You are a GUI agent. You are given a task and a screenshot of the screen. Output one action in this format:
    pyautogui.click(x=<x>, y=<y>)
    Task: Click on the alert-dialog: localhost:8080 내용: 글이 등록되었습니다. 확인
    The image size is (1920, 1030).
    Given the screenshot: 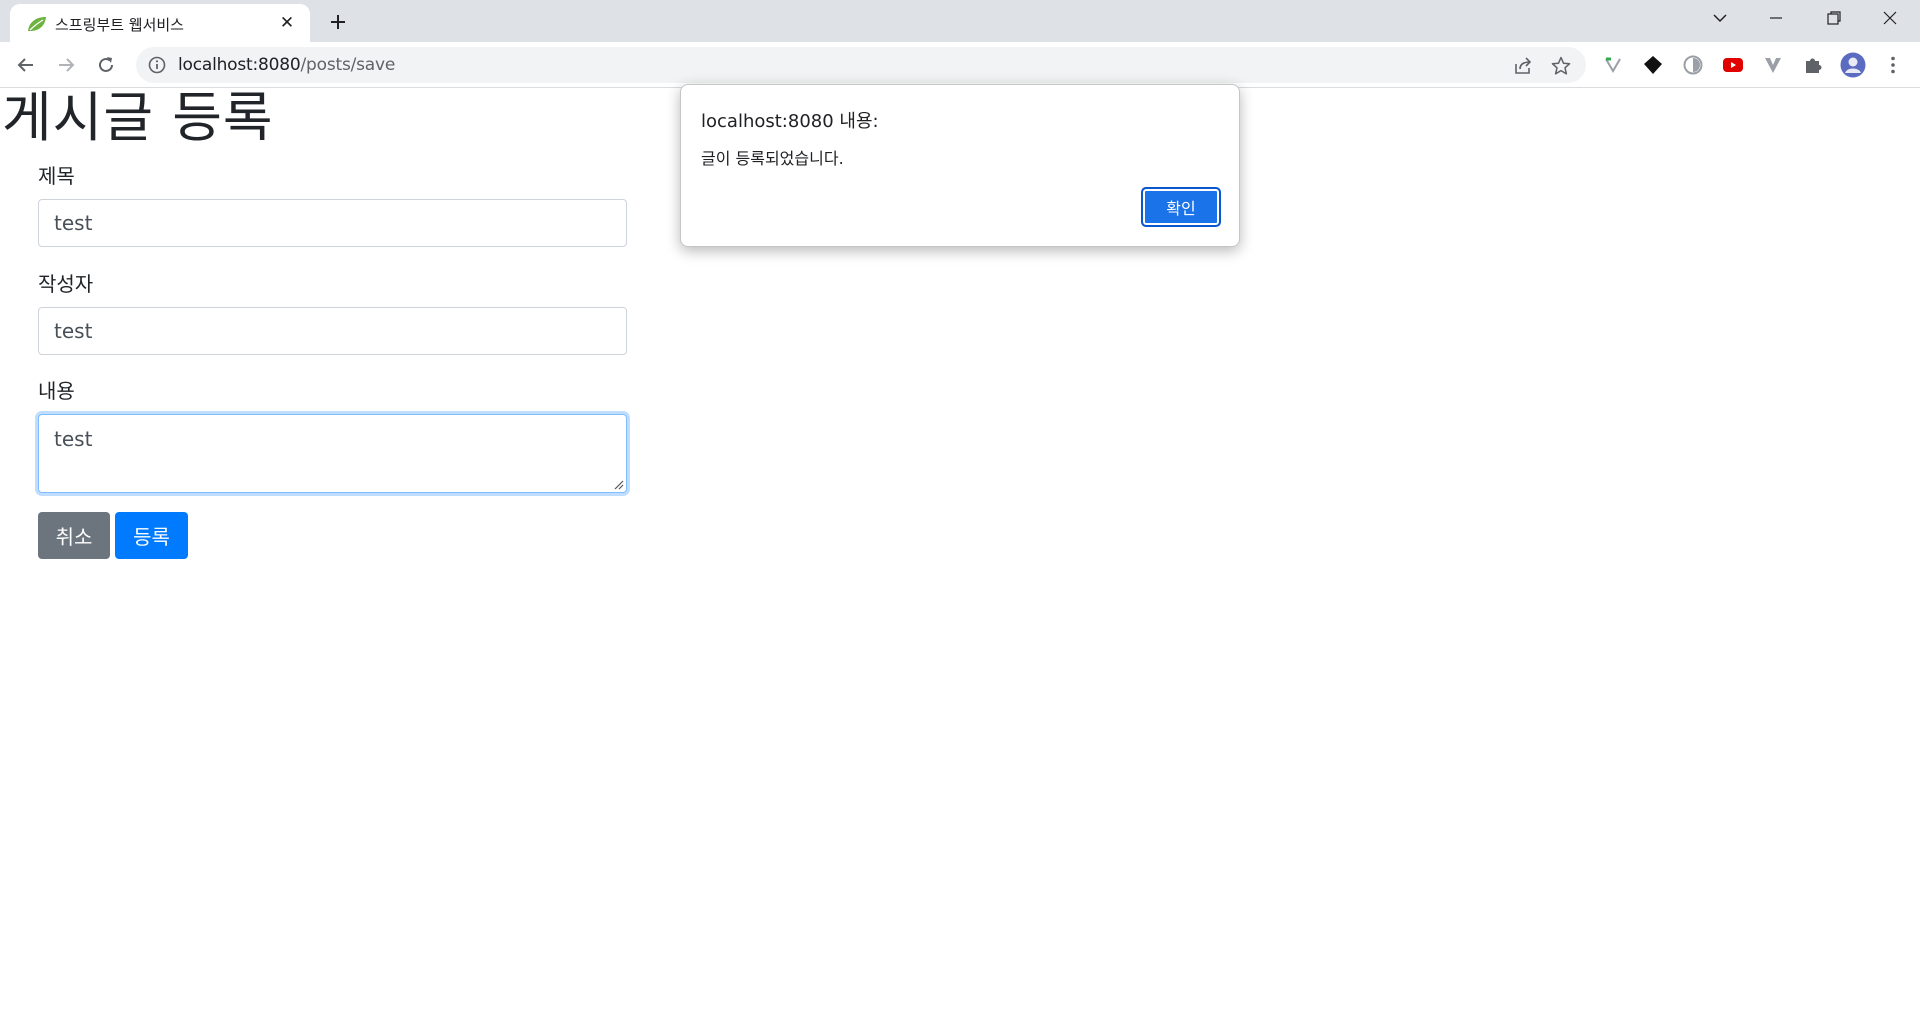 What is the action you would take?
    pyautogui.click(x=960, y=165)
    